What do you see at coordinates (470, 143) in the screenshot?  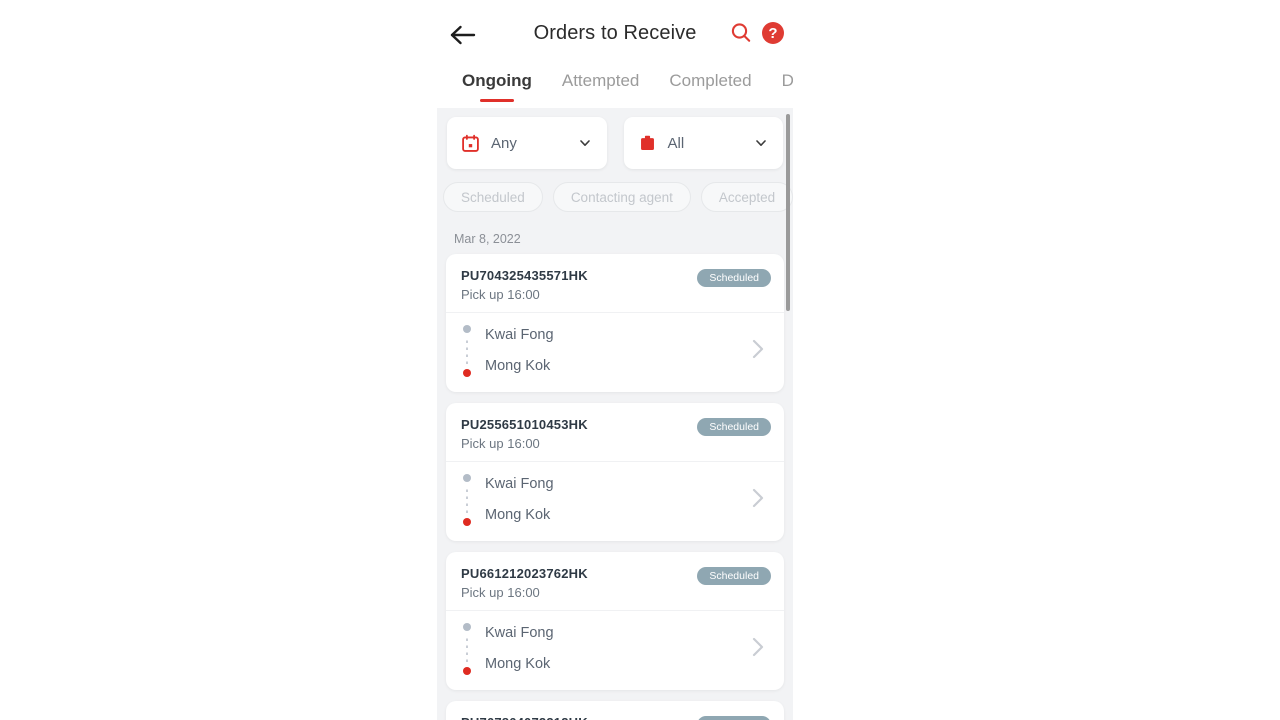 I see `calendar-icon` at bounding box center [470, 143].